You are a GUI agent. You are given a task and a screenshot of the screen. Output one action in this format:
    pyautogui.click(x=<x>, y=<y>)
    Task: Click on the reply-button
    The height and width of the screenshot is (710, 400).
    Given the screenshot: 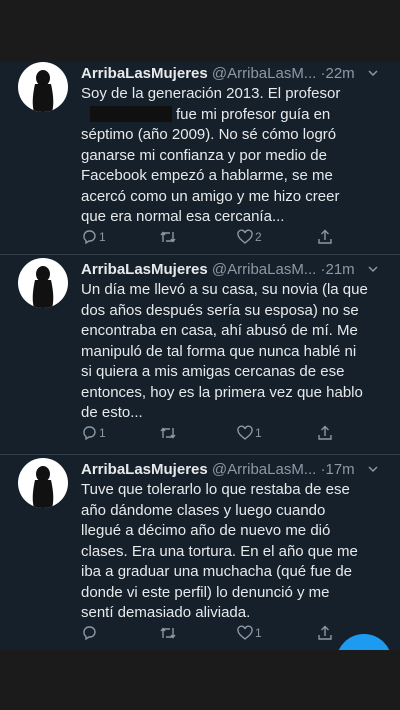 What is the action you would take?
    pyautogui.click(x=90, y=633)
    